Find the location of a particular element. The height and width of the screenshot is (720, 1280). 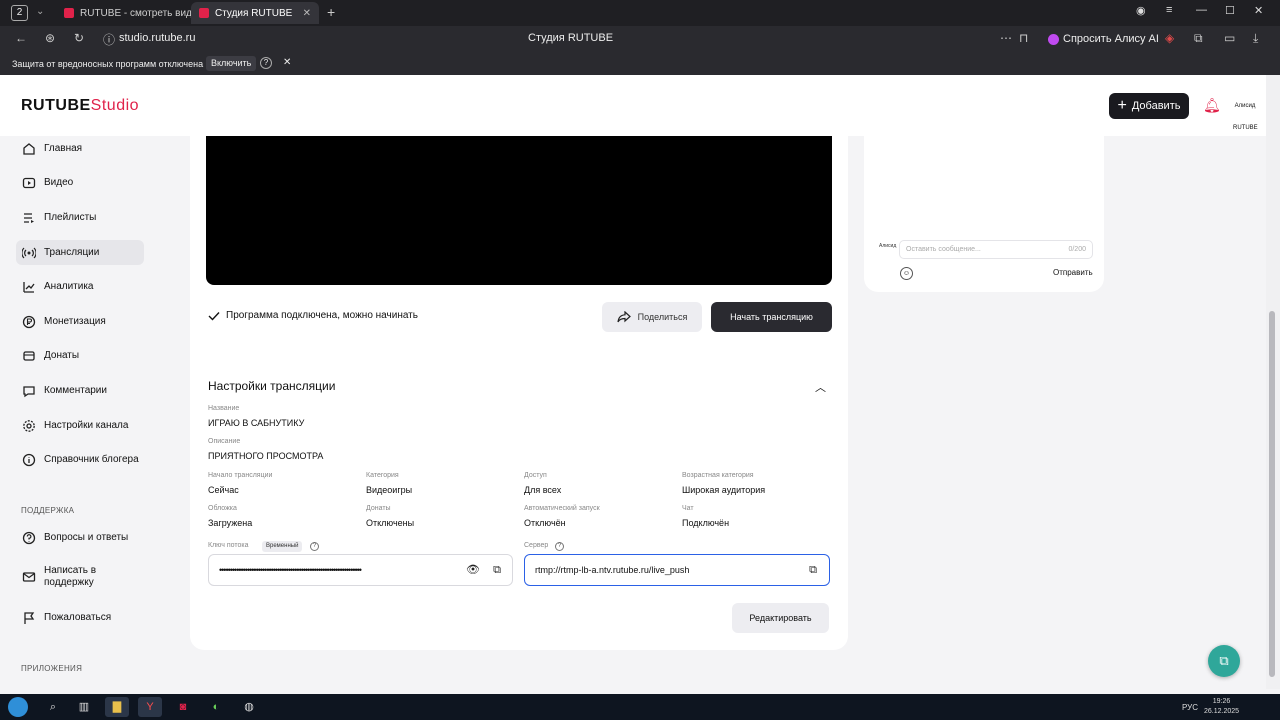

sidebar-item-faq: Вопросы и ответы is located at coordinates (80, 537).